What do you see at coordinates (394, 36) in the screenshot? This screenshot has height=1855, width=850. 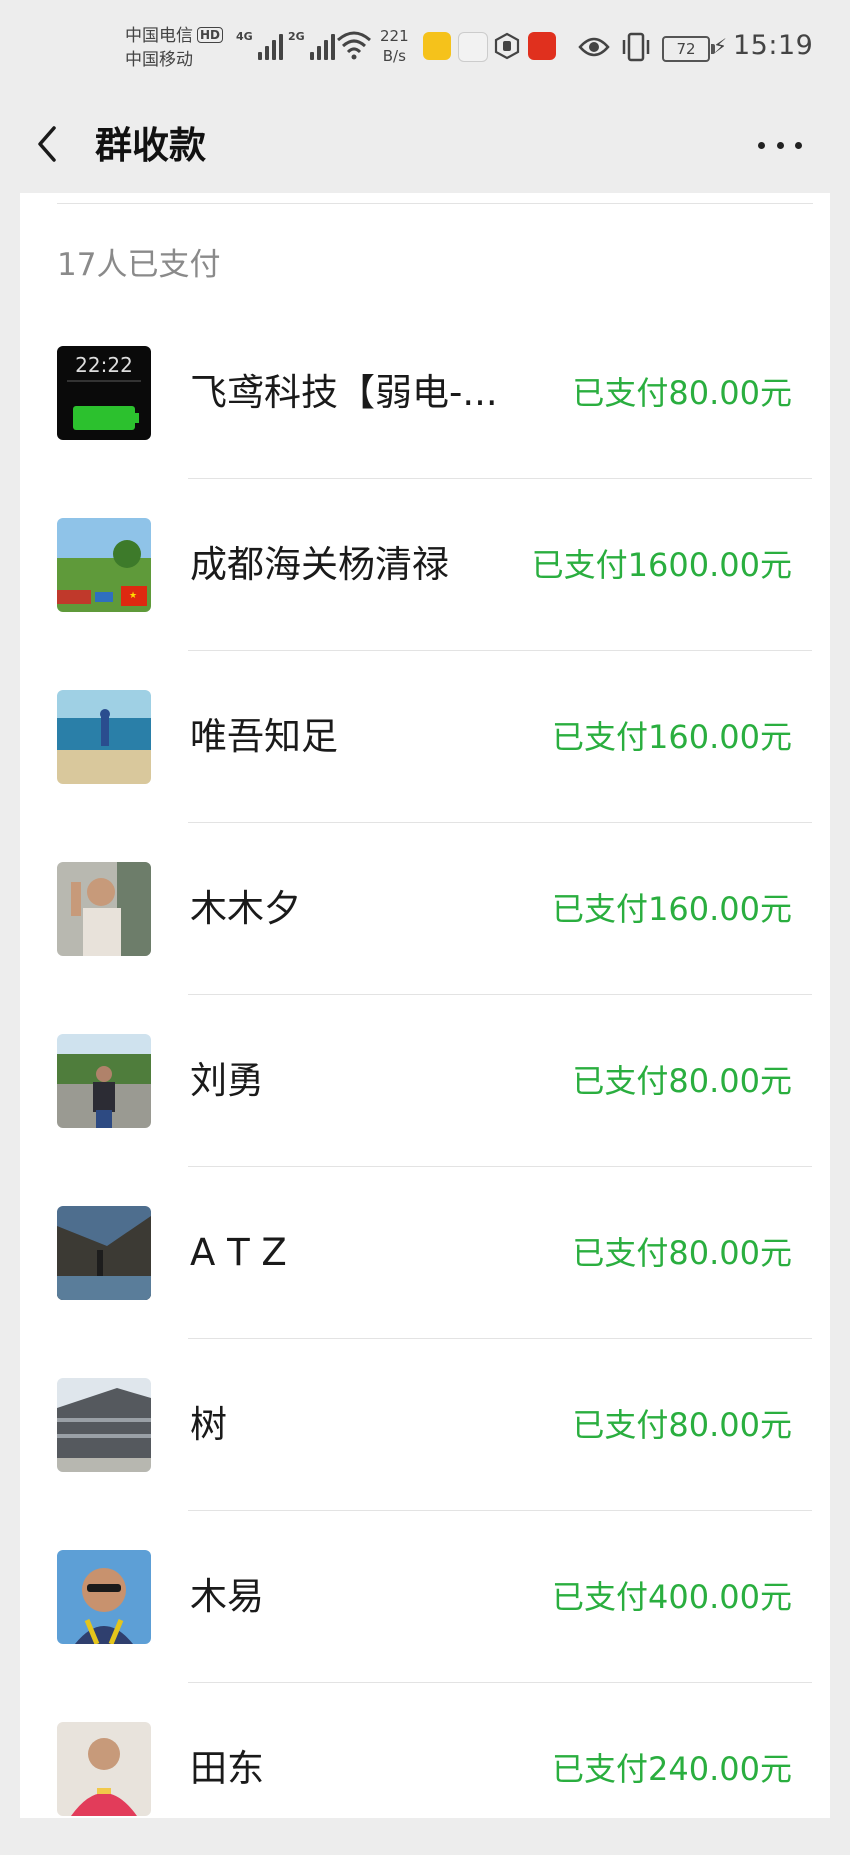 I see `speed-value: 221` at bounding box center [394, 36].